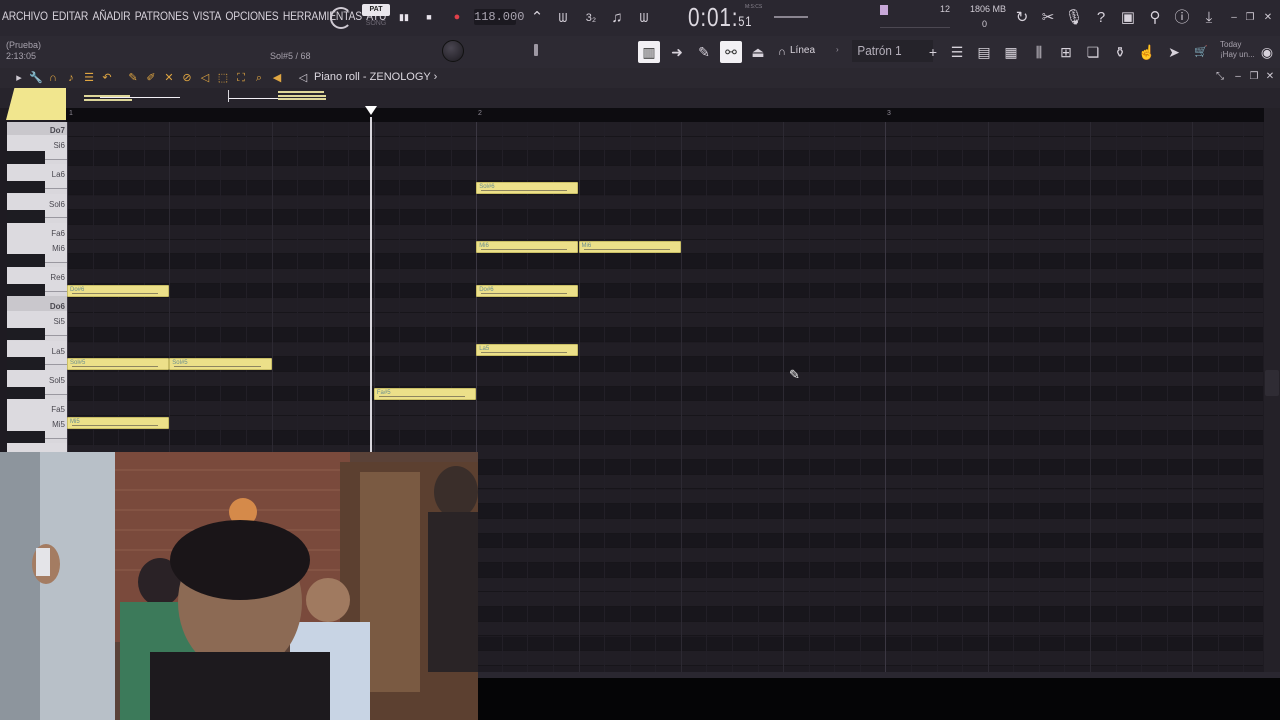  Describe the element at coordinates (1011, 52) in the screenshot. I see `channel-rack-icon: ▦` at that location.